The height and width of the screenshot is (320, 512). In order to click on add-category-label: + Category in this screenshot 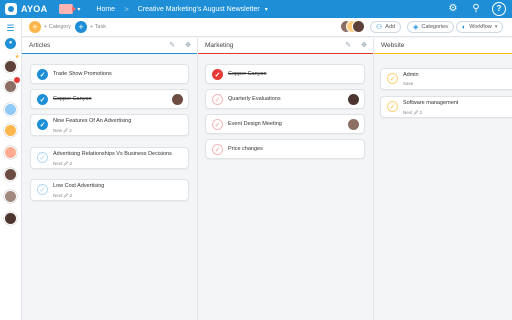, I will do `click(58, 27)`.